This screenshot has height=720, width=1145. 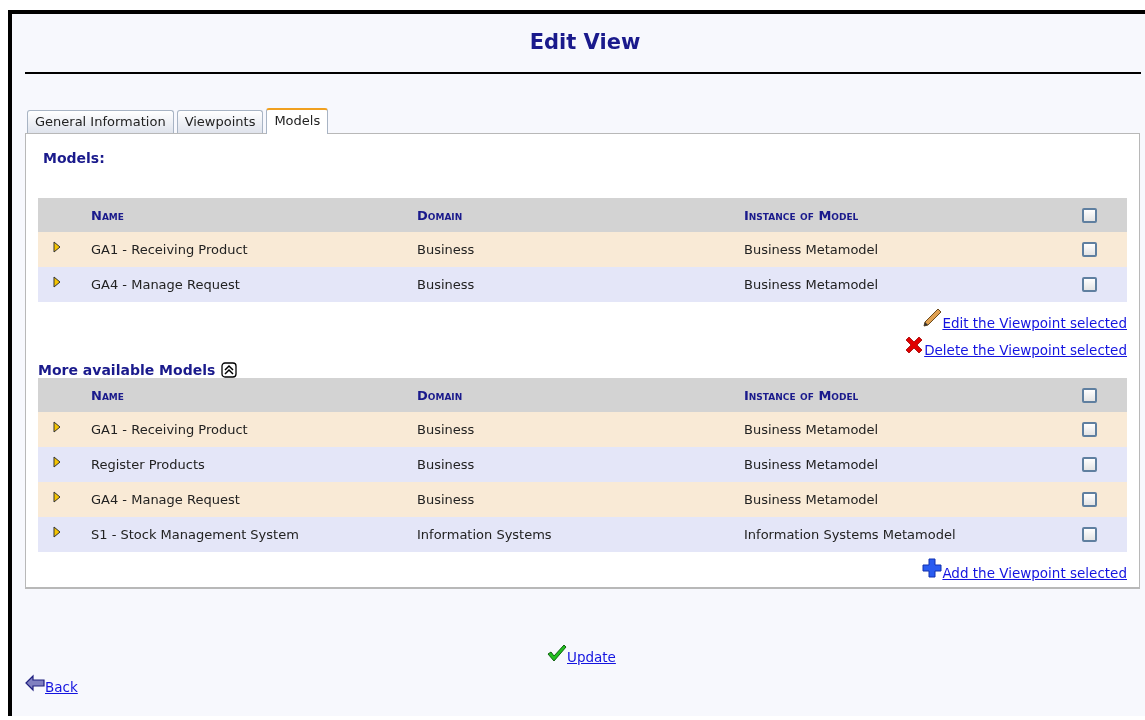 What do you see at coordinates (850, 534) in the screenshot?
I see `table-cell: Information Systems Metamodel` at bounding box center [850, 534].